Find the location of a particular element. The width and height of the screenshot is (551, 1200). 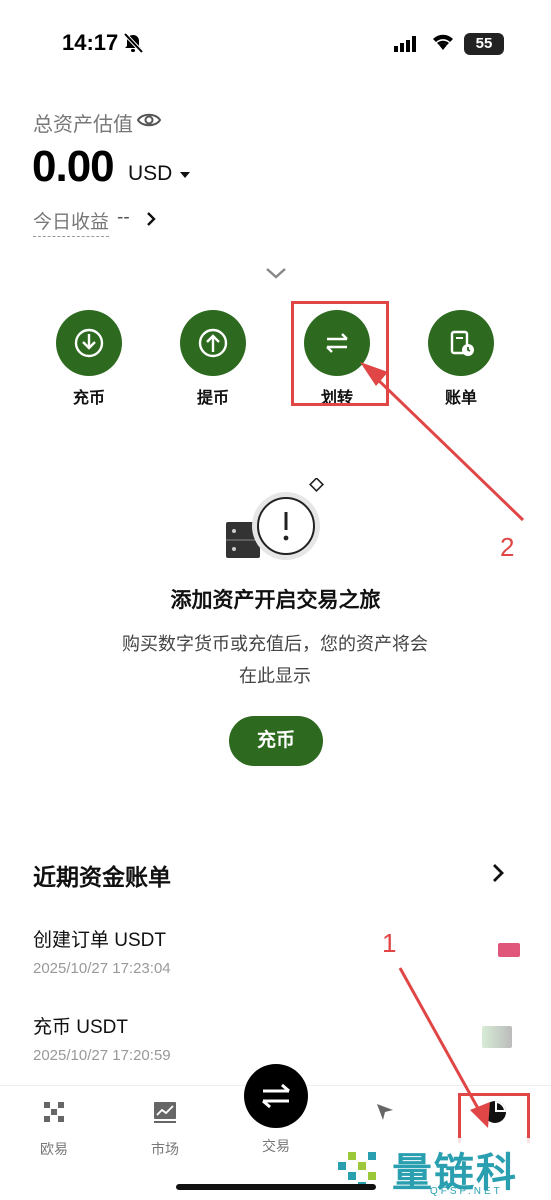

home-indicator is located at coordinates (276, 1187).